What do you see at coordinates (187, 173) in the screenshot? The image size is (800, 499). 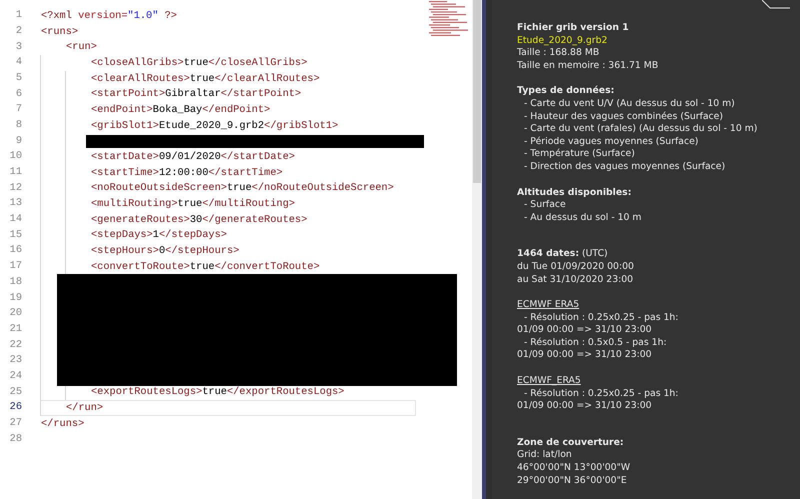 I see `code-line: <startTime>12:00:00</startTime>` at bounding box center [187, 173].